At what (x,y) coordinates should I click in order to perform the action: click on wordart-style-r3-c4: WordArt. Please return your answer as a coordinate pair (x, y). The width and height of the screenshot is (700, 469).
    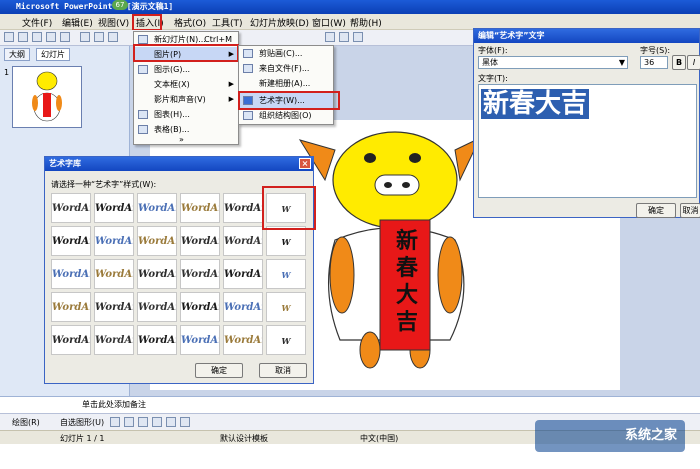
    Looking at the image, I should click on (200, 274).